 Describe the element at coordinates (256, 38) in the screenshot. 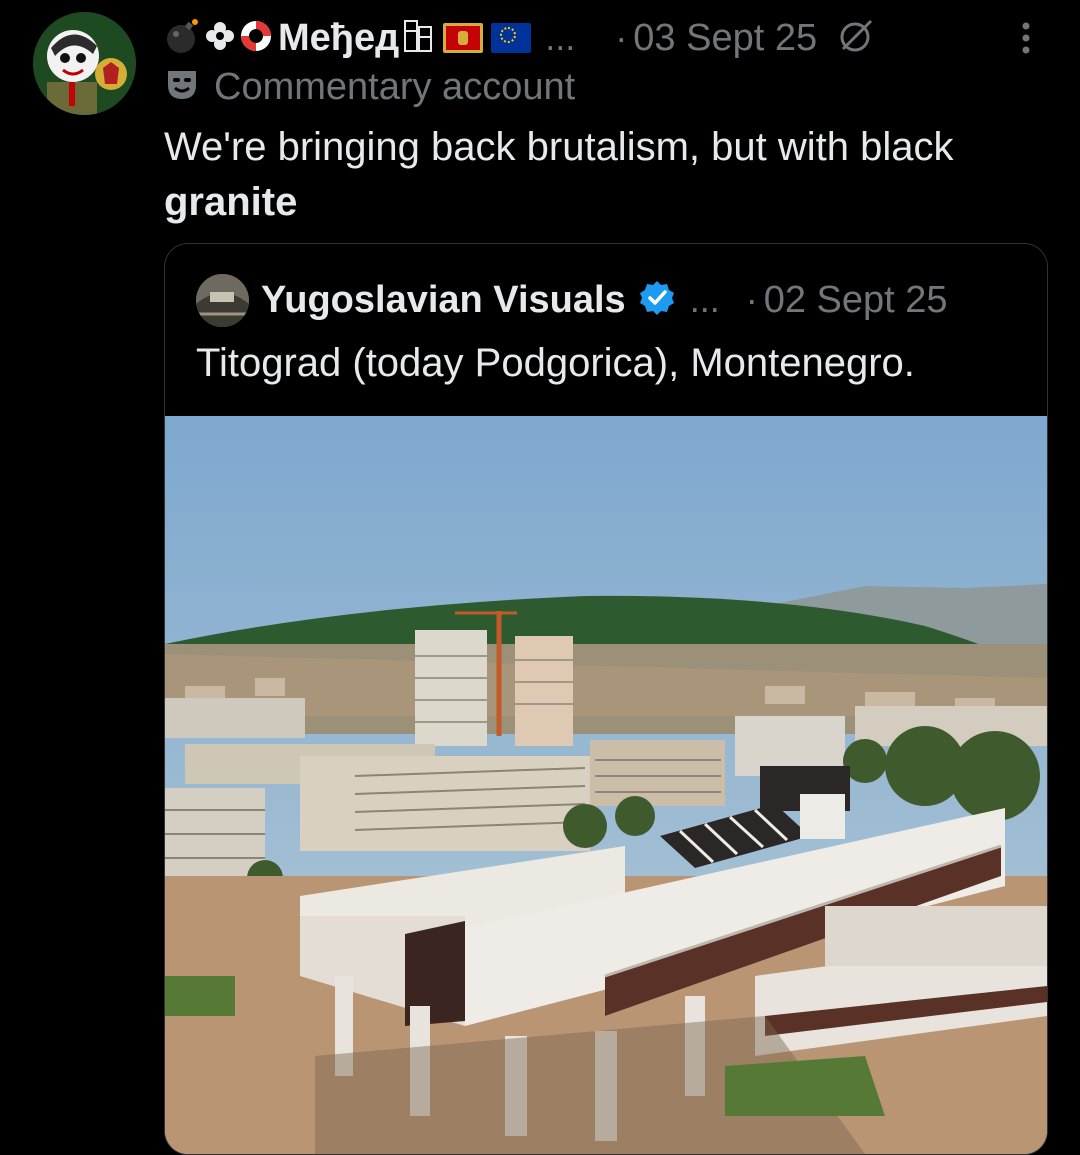

I see `life-buoy-icon` at that location.